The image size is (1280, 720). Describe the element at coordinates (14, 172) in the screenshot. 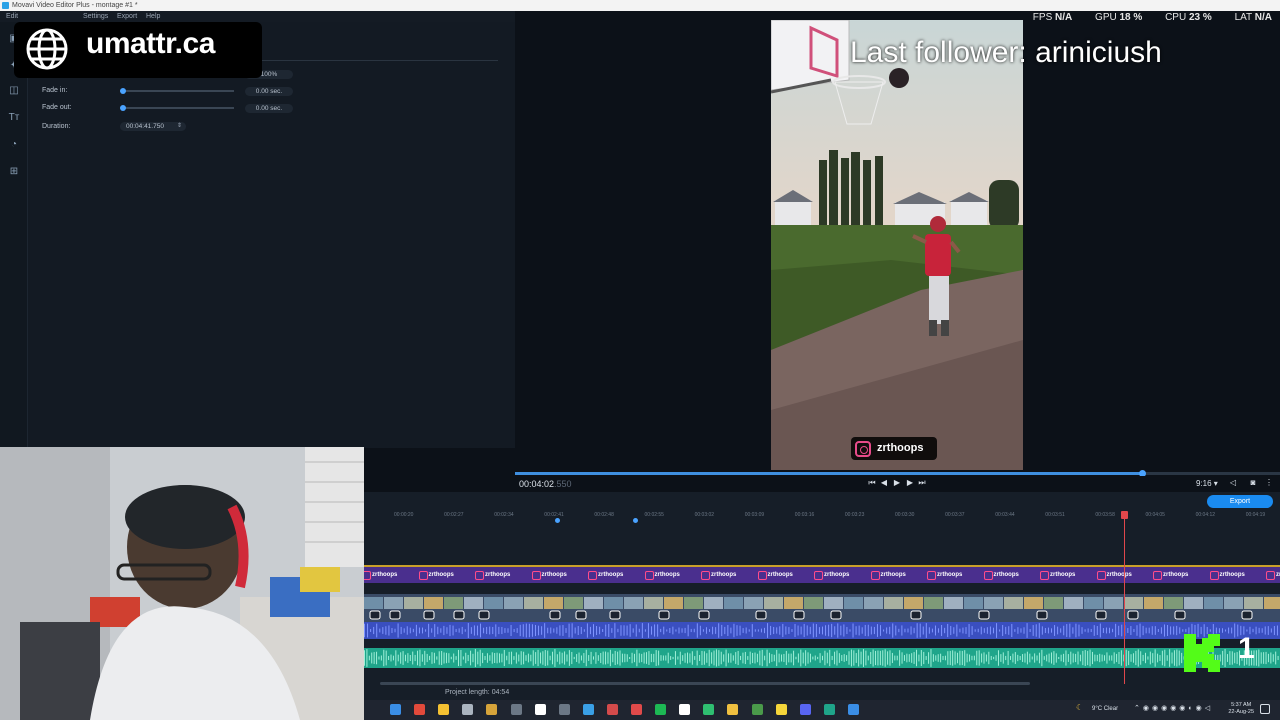

I see `more-tools-icon: ⊞` at that location.